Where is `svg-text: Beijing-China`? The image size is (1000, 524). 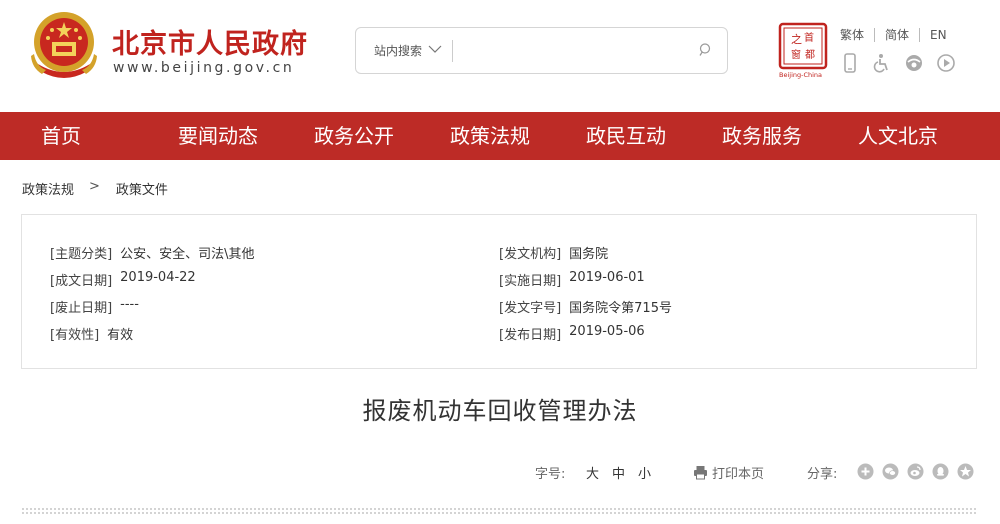
svg-text: Beijing-China is located at coordinates (800, 75).